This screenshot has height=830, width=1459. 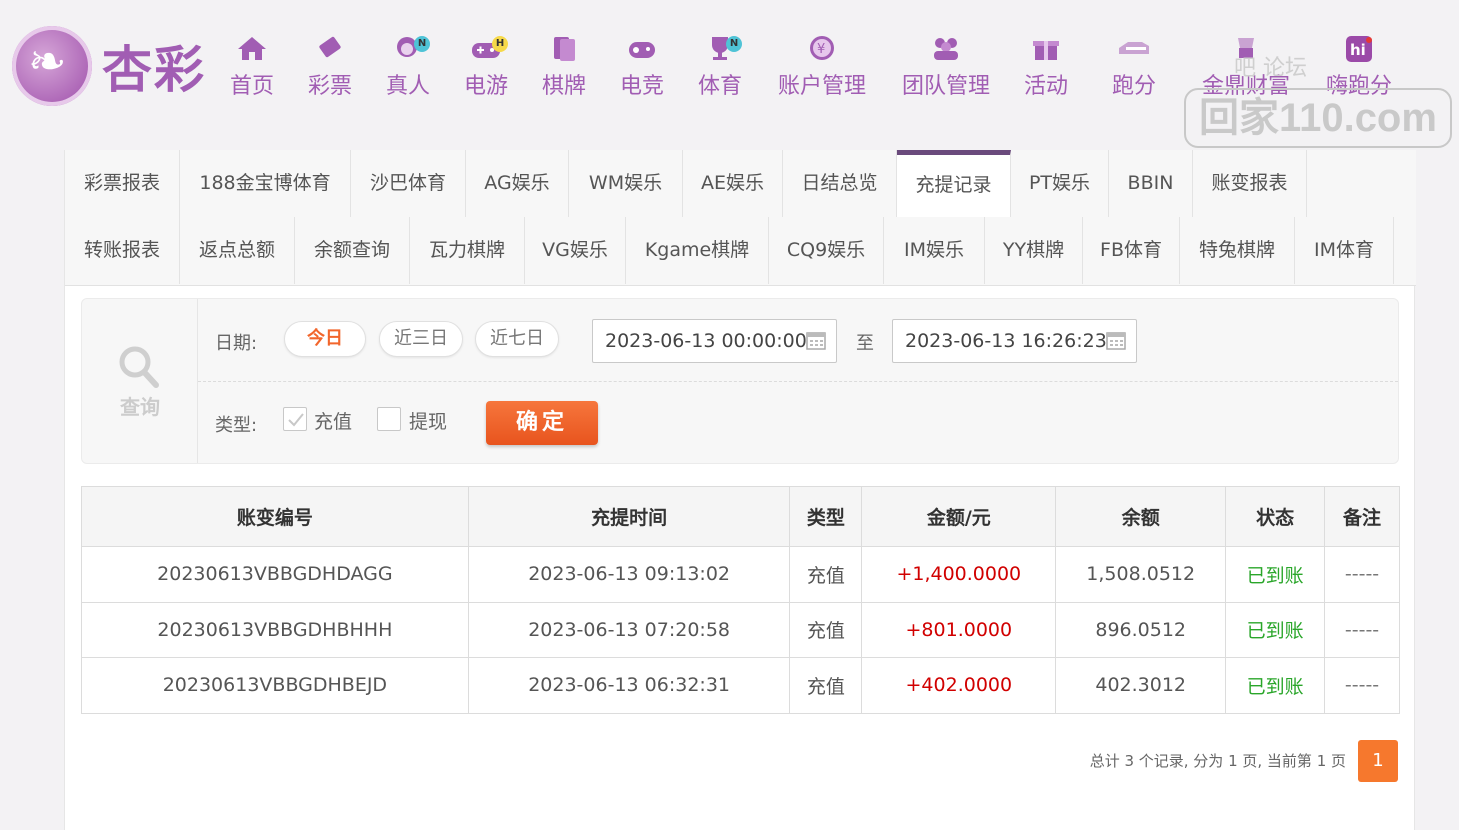 What do you see at coordinates (1046, 69) in the screenshot?
I see `nav-item-promotions: 活动` at bounding box center [1046, 69].